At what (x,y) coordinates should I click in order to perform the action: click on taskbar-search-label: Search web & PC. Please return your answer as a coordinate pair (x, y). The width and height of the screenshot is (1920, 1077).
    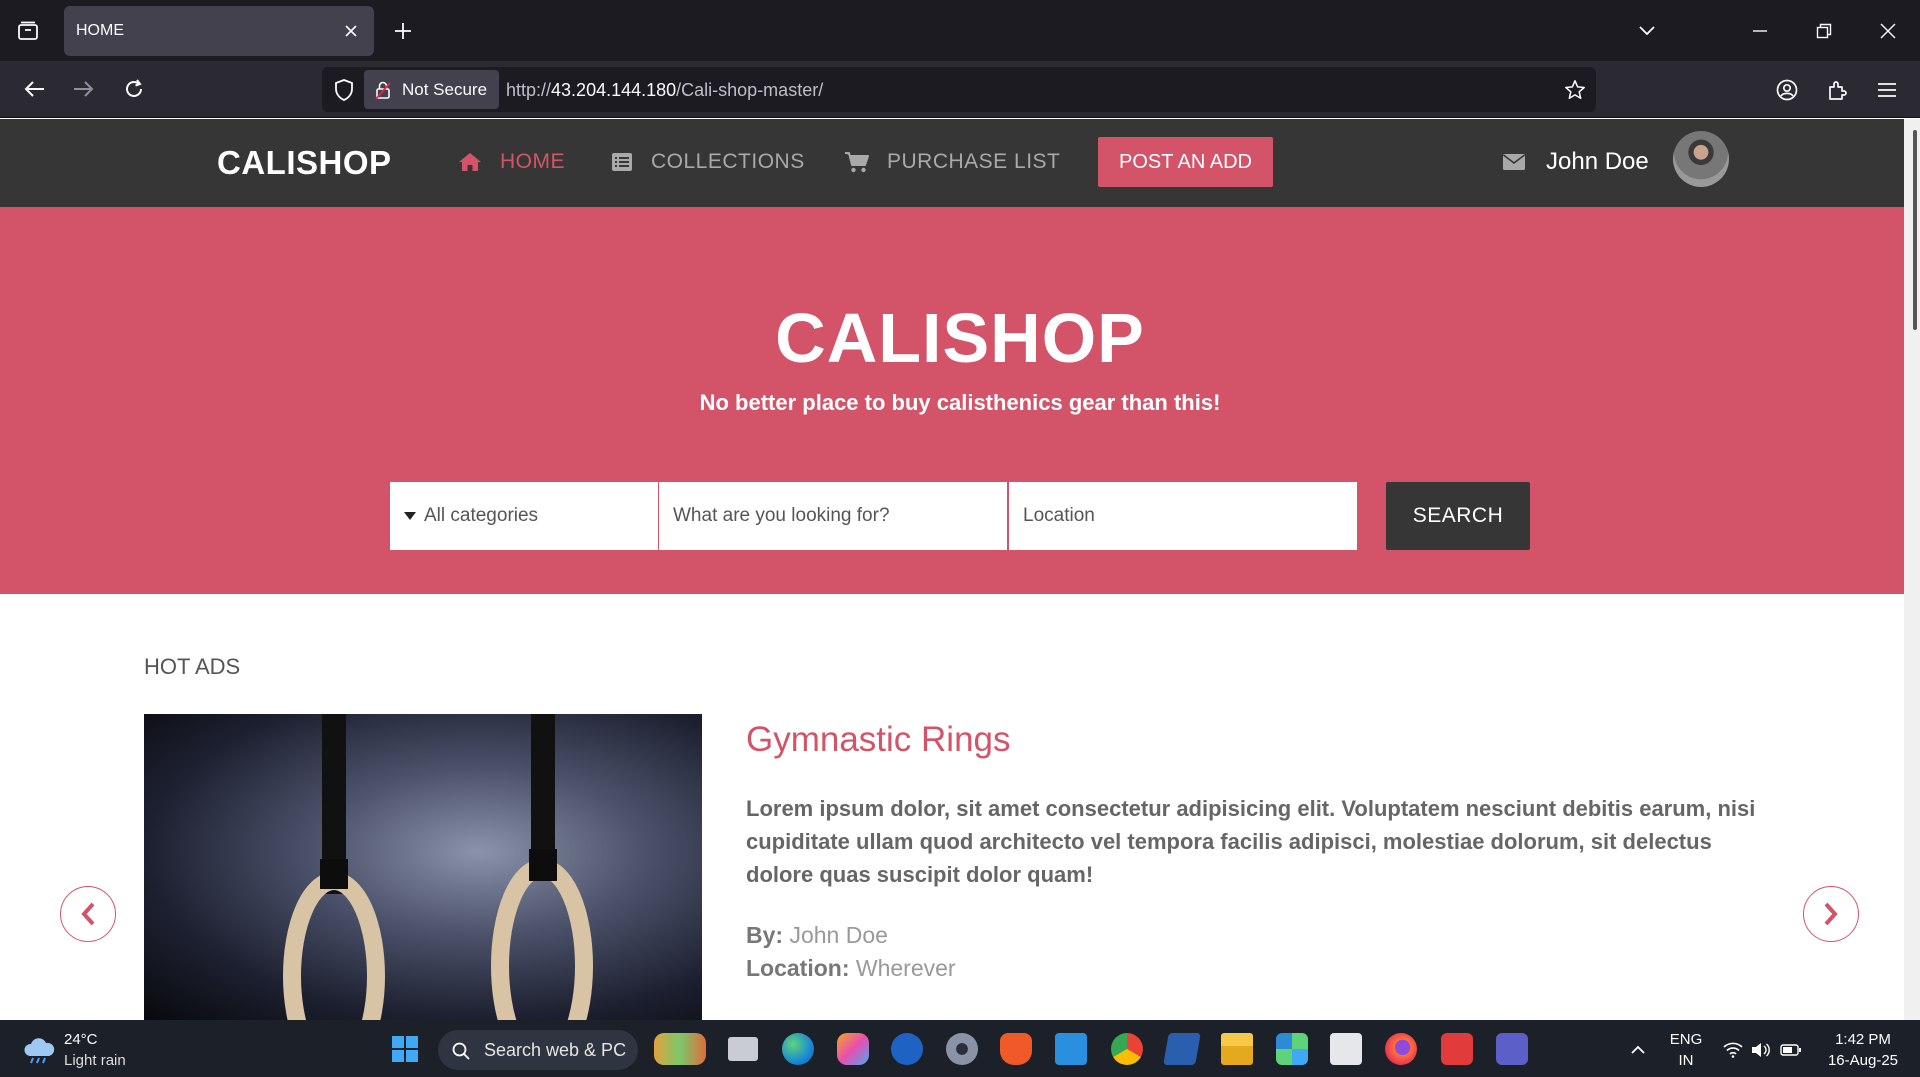
    Looking at the image, I should click on (555, 1050).